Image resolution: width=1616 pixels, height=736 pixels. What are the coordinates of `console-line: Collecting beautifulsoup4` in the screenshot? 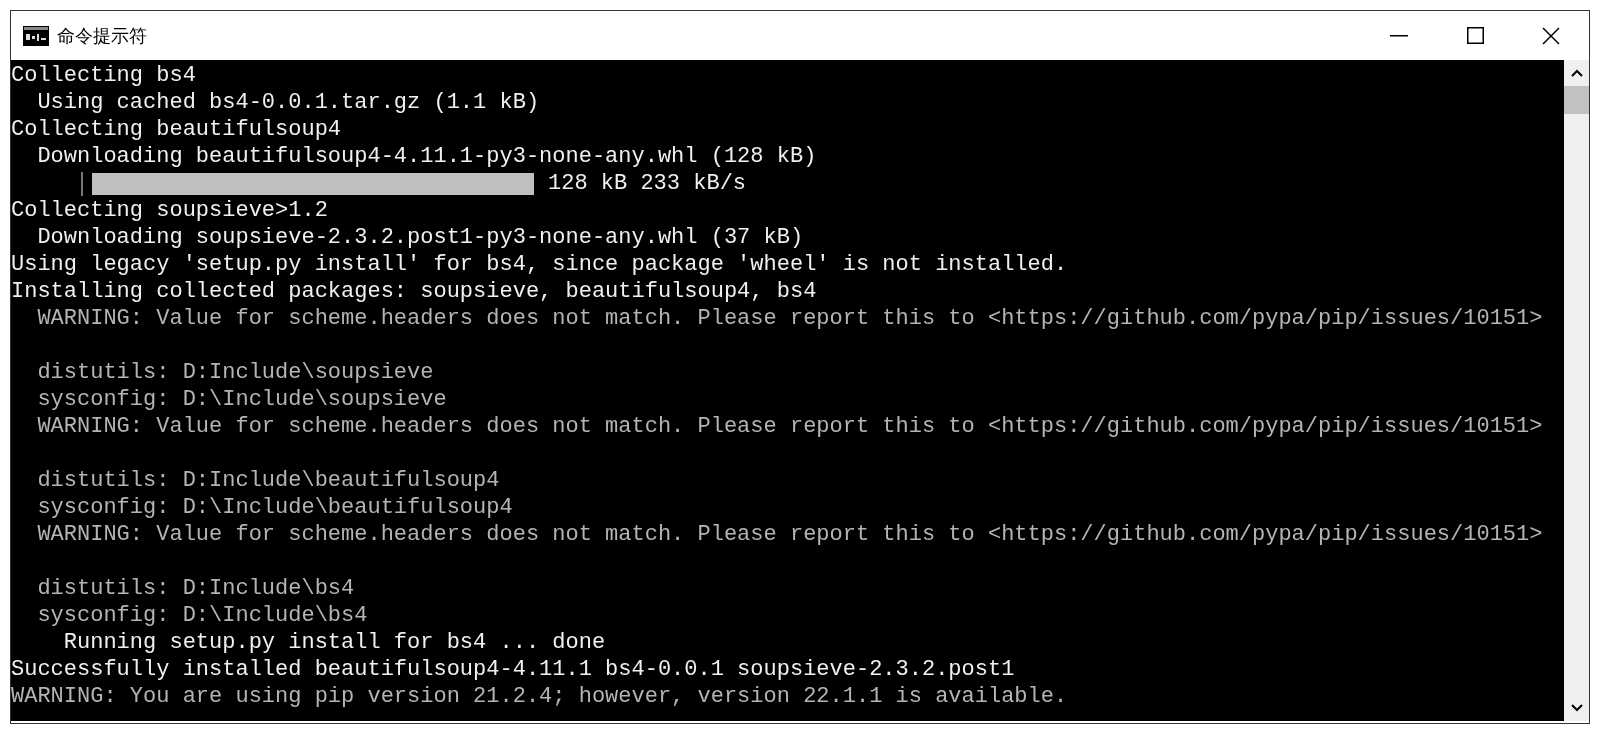 It's located at (176, 129).